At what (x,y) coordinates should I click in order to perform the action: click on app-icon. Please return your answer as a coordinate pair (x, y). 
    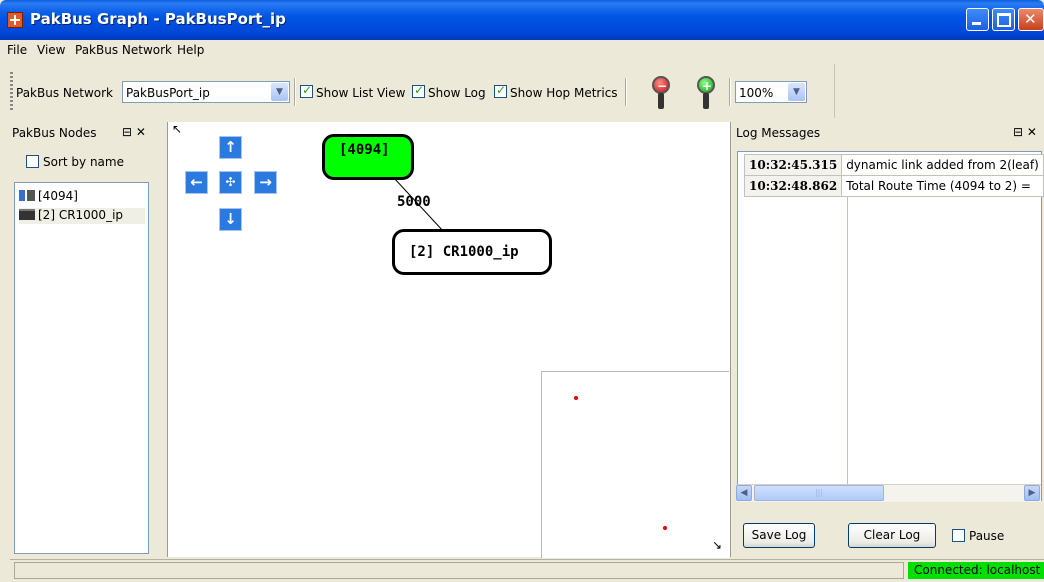
    Looking at the image, I should click on (15, 20).